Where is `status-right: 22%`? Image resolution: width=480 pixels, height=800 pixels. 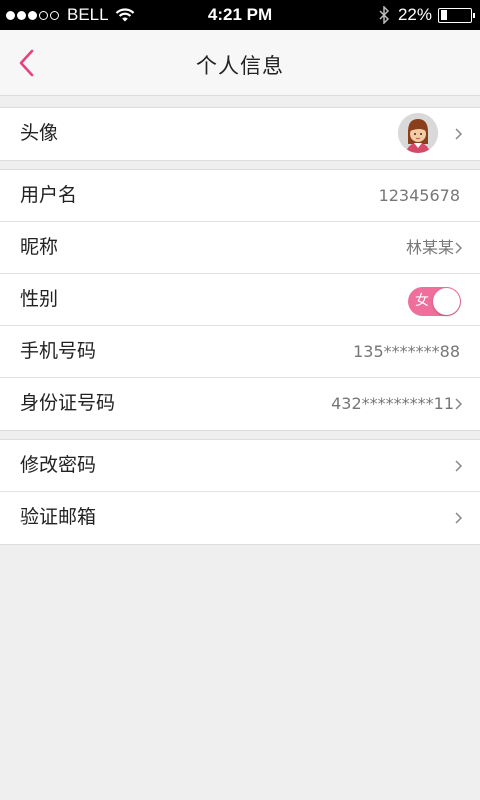 status-right: 22% is located at coordinates (427, 15).